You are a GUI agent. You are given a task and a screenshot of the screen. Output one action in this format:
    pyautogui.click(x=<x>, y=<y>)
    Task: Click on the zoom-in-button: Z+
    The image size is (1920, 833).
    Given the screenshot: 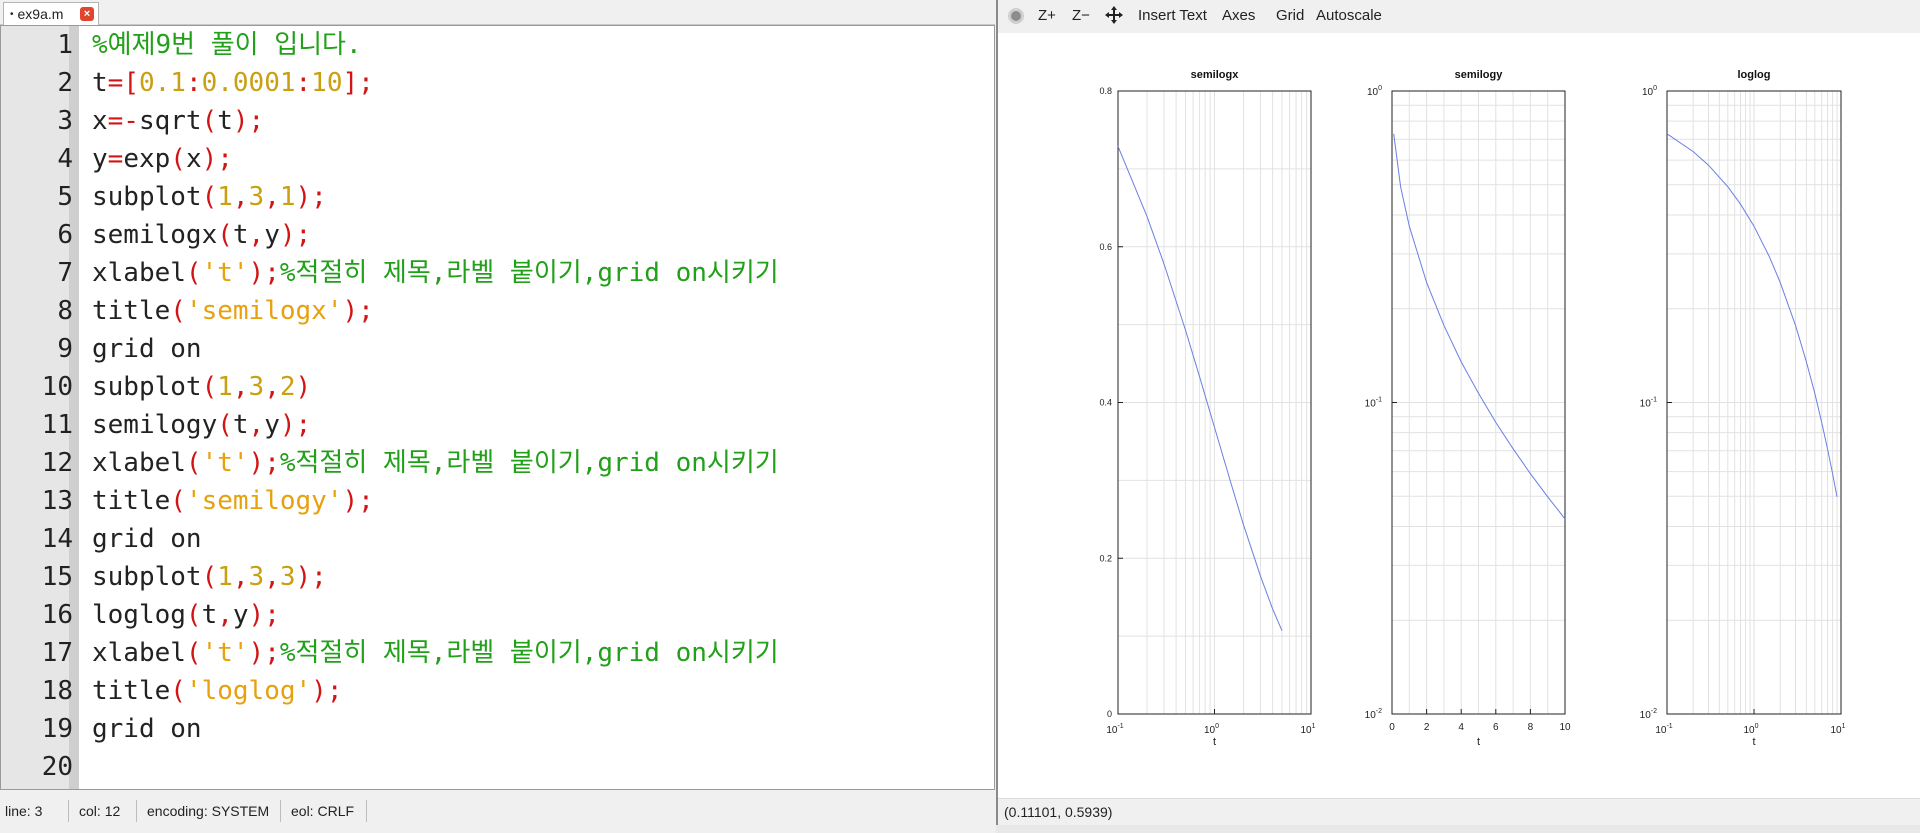 What is the action you would take?
    pyautogui.click(x=1047, y=15)
    